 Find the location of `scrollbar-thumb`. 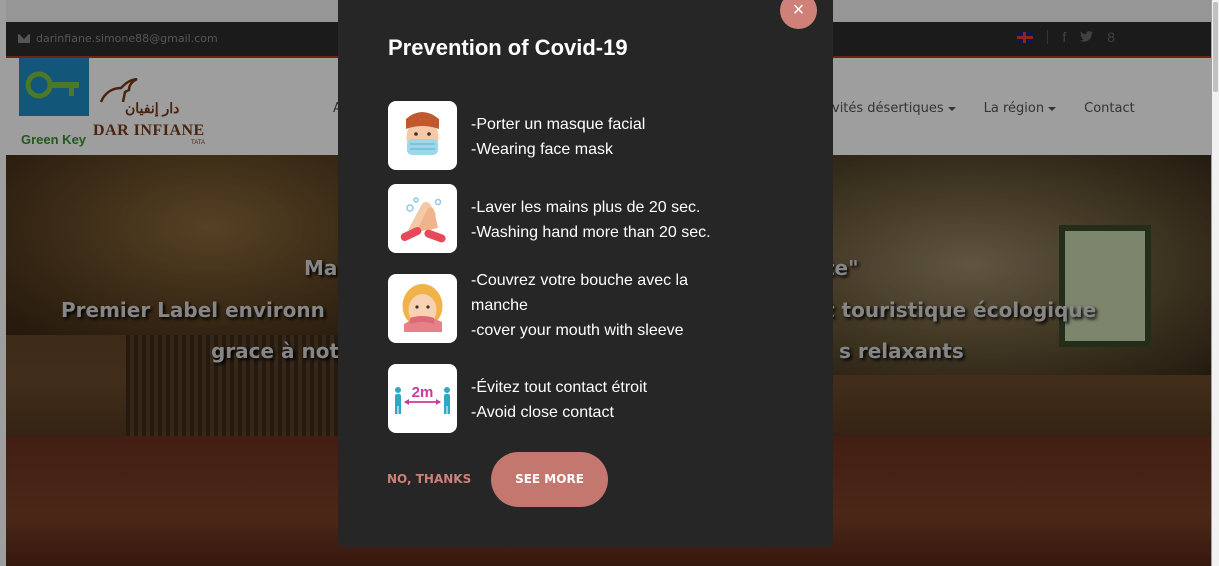

scrollbar-thumb is located at coordinates (1215, 47).